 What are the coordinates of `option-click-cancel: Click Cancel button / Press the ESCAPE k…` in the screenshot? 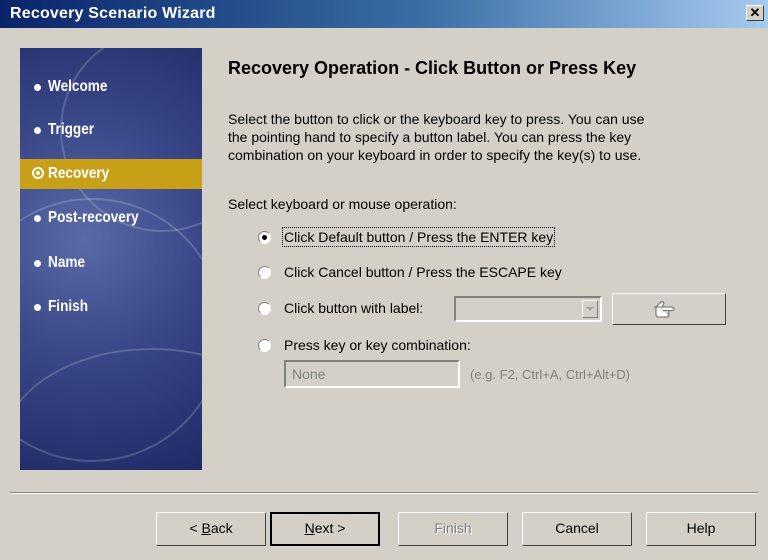 It's located at (428, 273).